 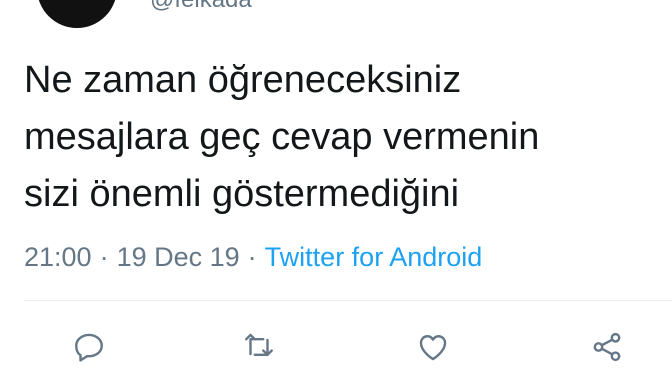 I want to click on author-handle: @feikada, so click(x=201, y=7).